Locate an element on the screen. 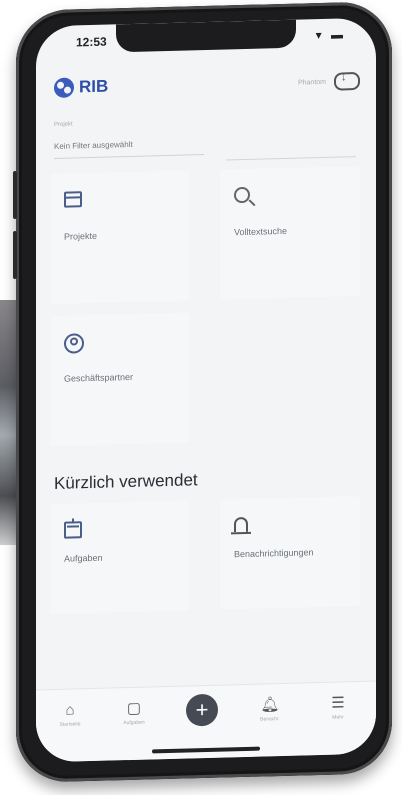 This screenshot has height=795, width=402. tile-business-partners: Geschäftspartner is located at coordinates (120, 379).